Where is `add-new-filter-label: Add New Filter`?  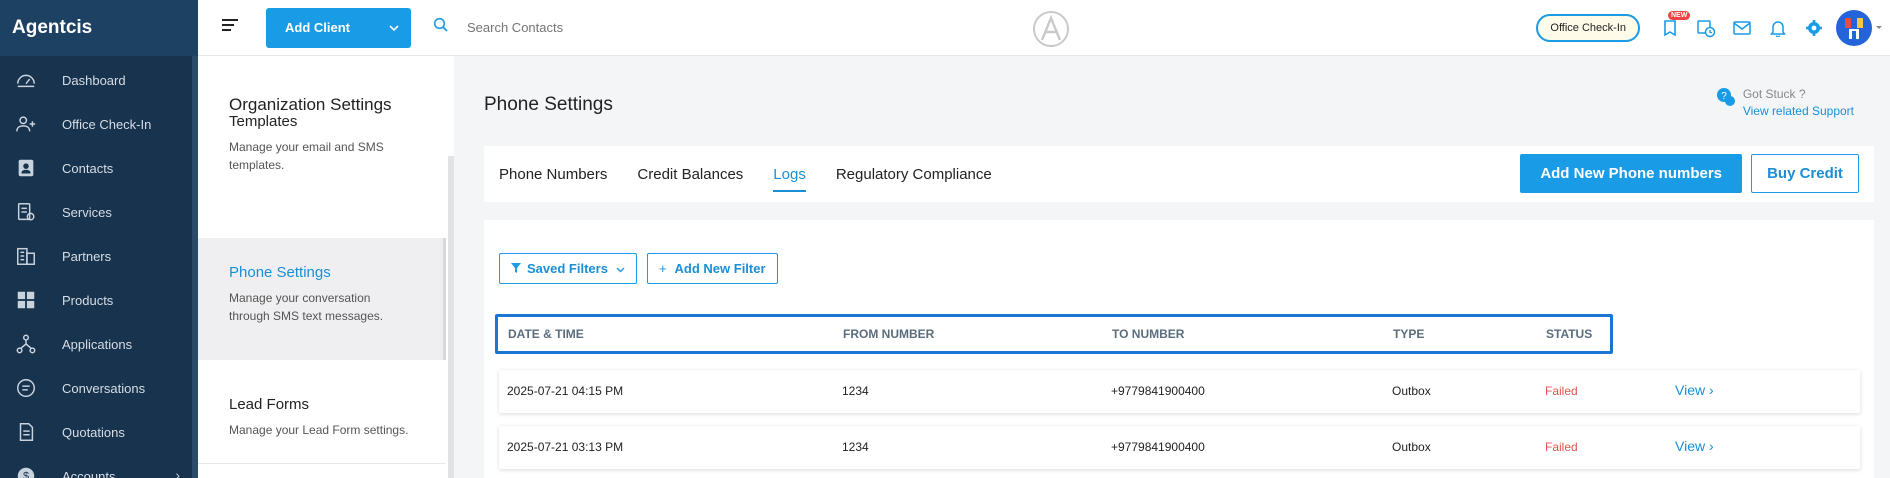
add-new-filter-label: Add New Filter is located at coordinates (720, 268).